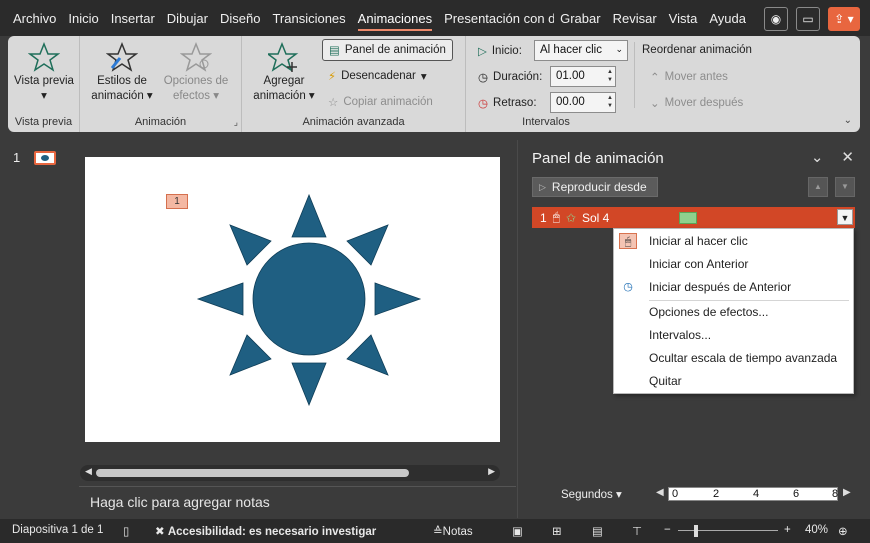 The image size is (870, 543). What do you see at coordinates (847, 157) in the screenshot?
I see `close-icon: ✕` at bounding box center [847, 157].